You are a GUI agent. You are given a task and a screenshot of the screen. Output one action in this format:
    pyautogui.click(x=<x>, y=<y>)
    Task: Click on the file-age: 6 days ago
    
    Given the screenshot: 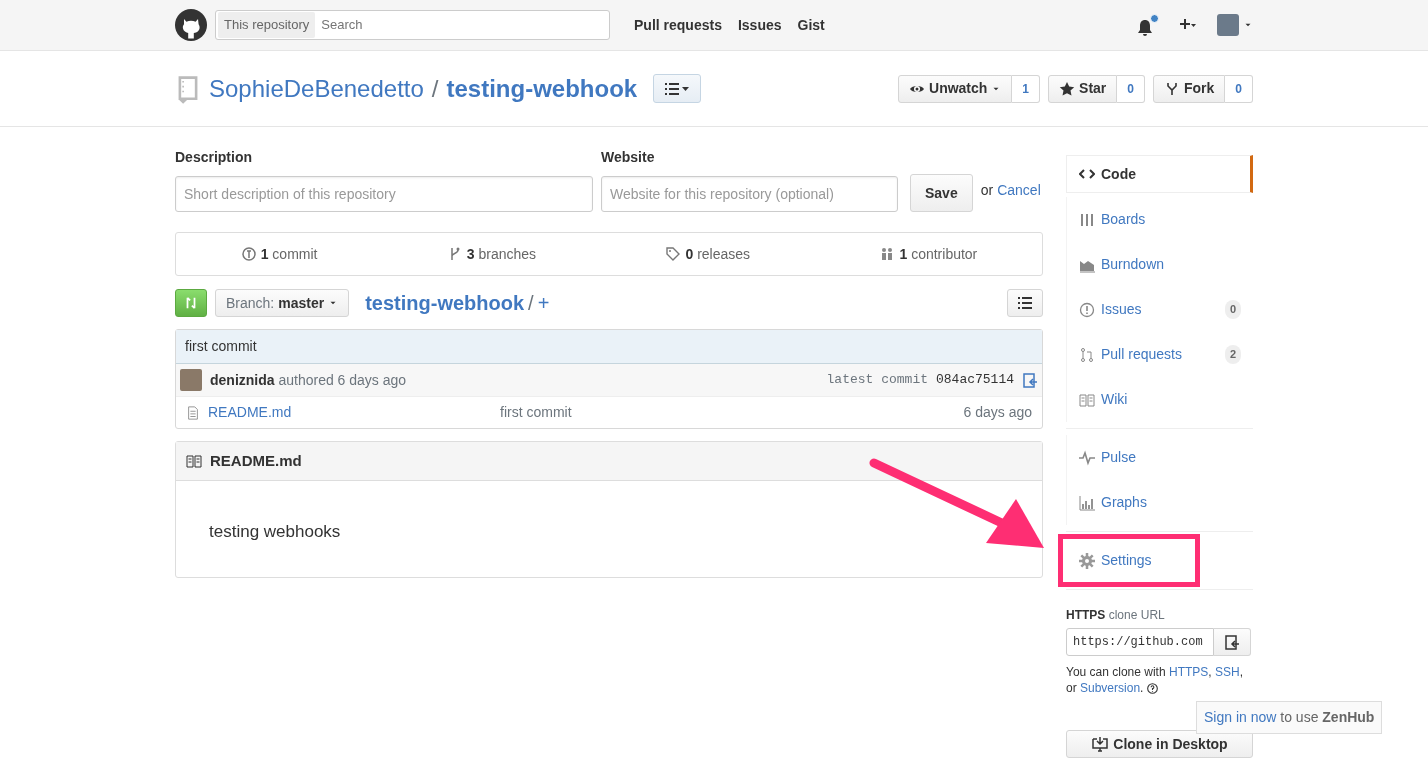 What is the action you would take?
    pyautogui.click(x=997, y=412)
    